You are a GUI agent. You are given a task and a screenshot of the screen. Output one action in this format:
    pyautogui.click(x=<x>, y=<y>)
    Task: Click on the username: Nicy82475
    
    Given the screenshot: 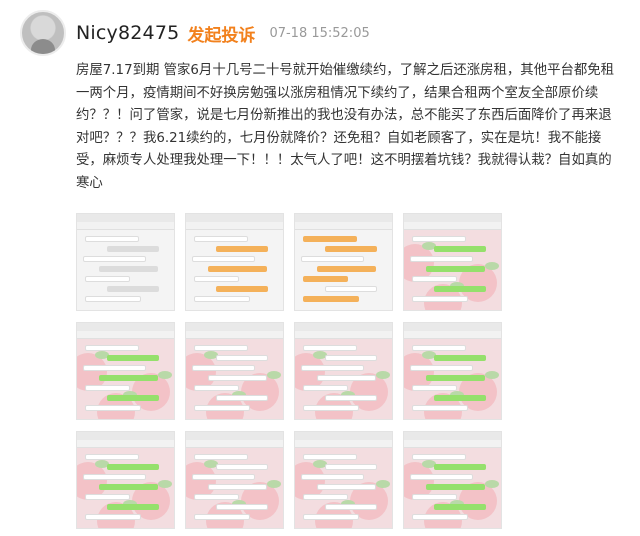 What is the action you would take?
    pyautogui.click(x=127, y=33)
    